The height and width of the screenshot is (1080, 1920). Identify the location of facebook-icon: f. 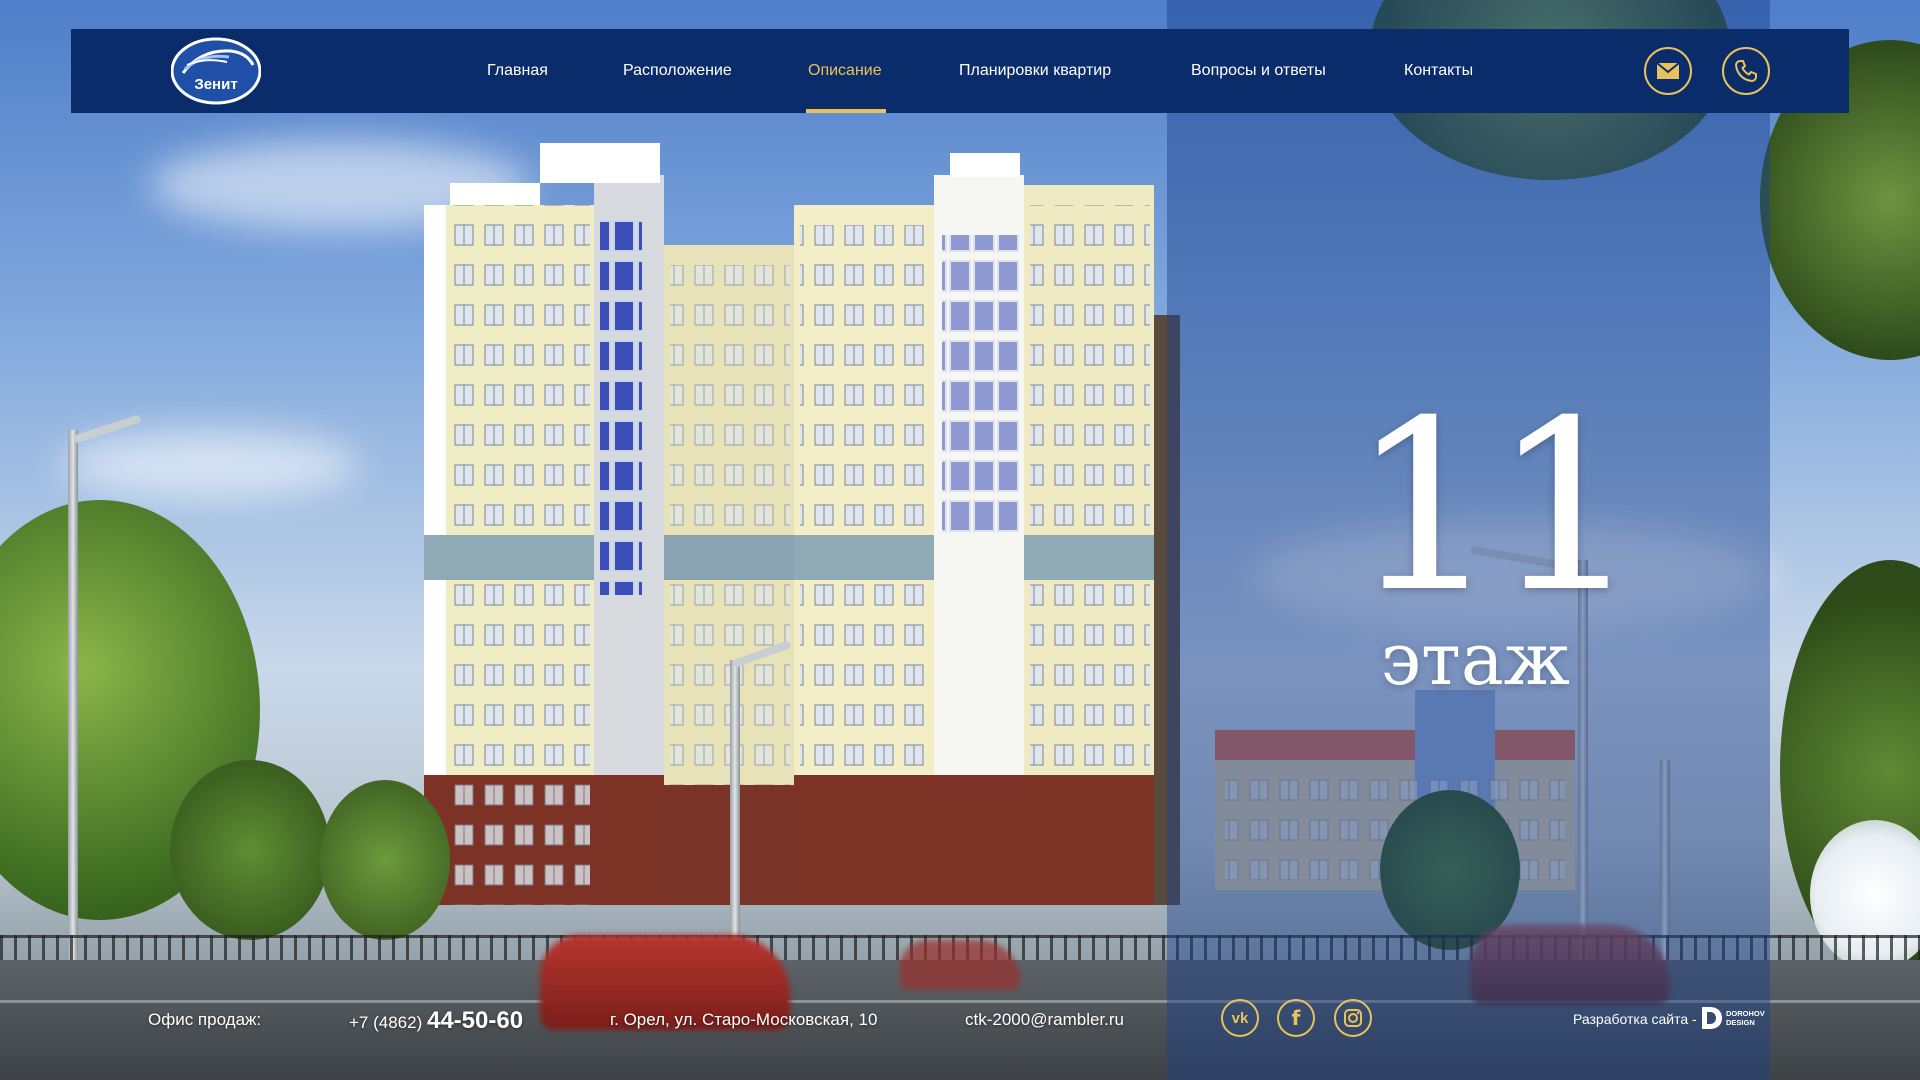
(1296, 1018).